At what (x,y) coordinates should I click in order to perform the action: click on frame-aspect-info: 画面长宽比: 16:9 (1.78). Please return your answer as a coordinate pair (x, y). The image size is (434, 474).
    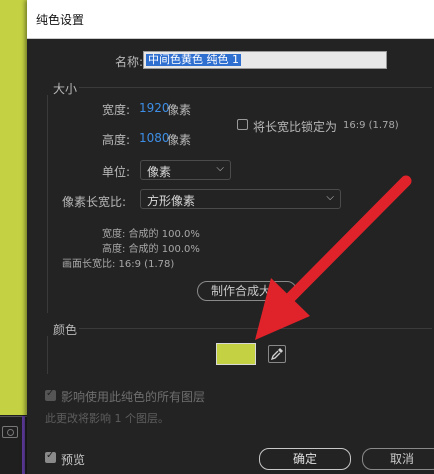
    Looking at the image, I should click on (118, 264).